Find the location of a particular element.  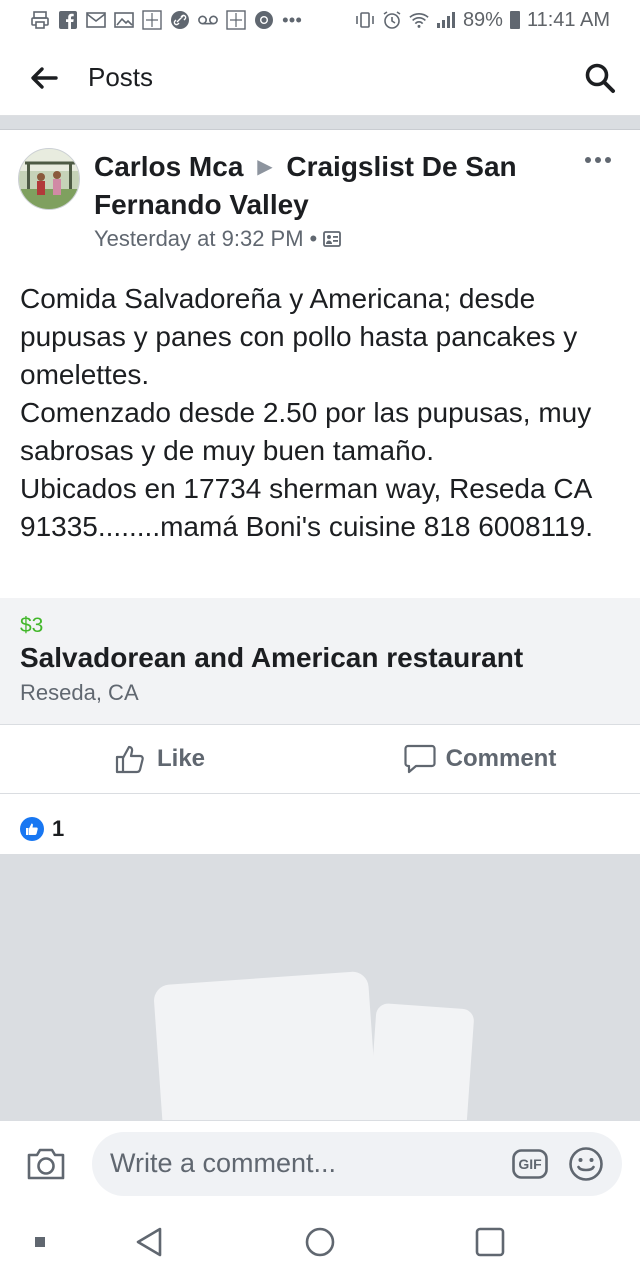

nav-back-button is located at coordinates (149, 1242).